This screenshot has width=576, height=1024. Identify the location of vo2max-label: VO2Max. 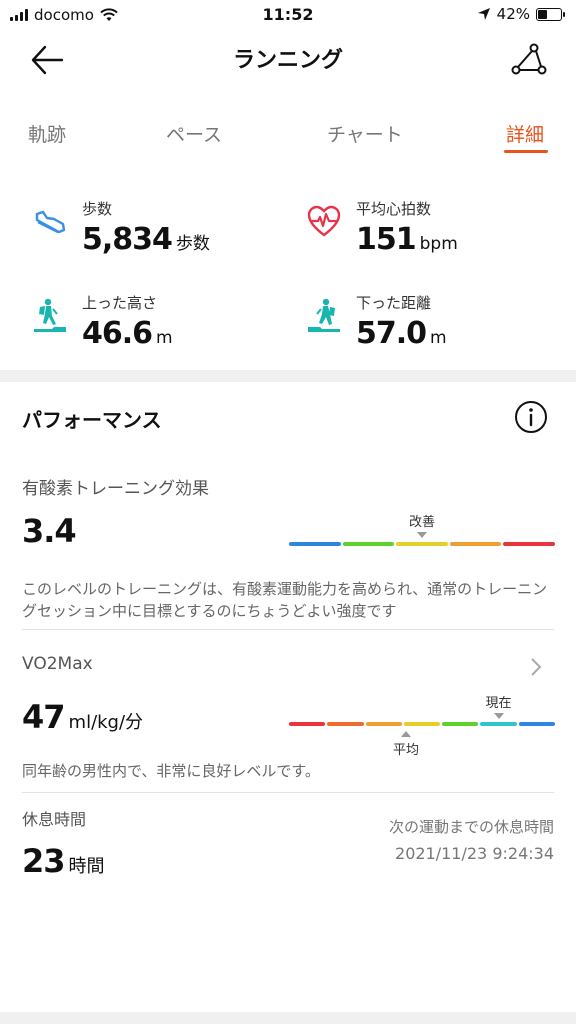
(57, 664).